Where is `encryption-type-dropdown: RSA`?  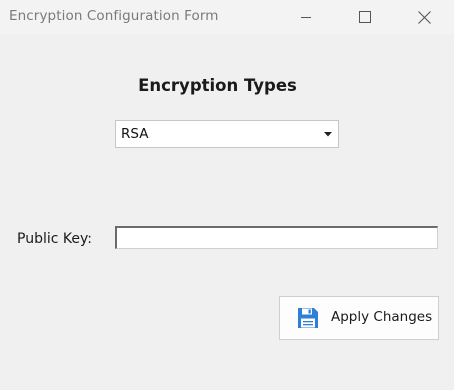
encryption-type-dropdown: RSA is located at coordinates (227, 134).